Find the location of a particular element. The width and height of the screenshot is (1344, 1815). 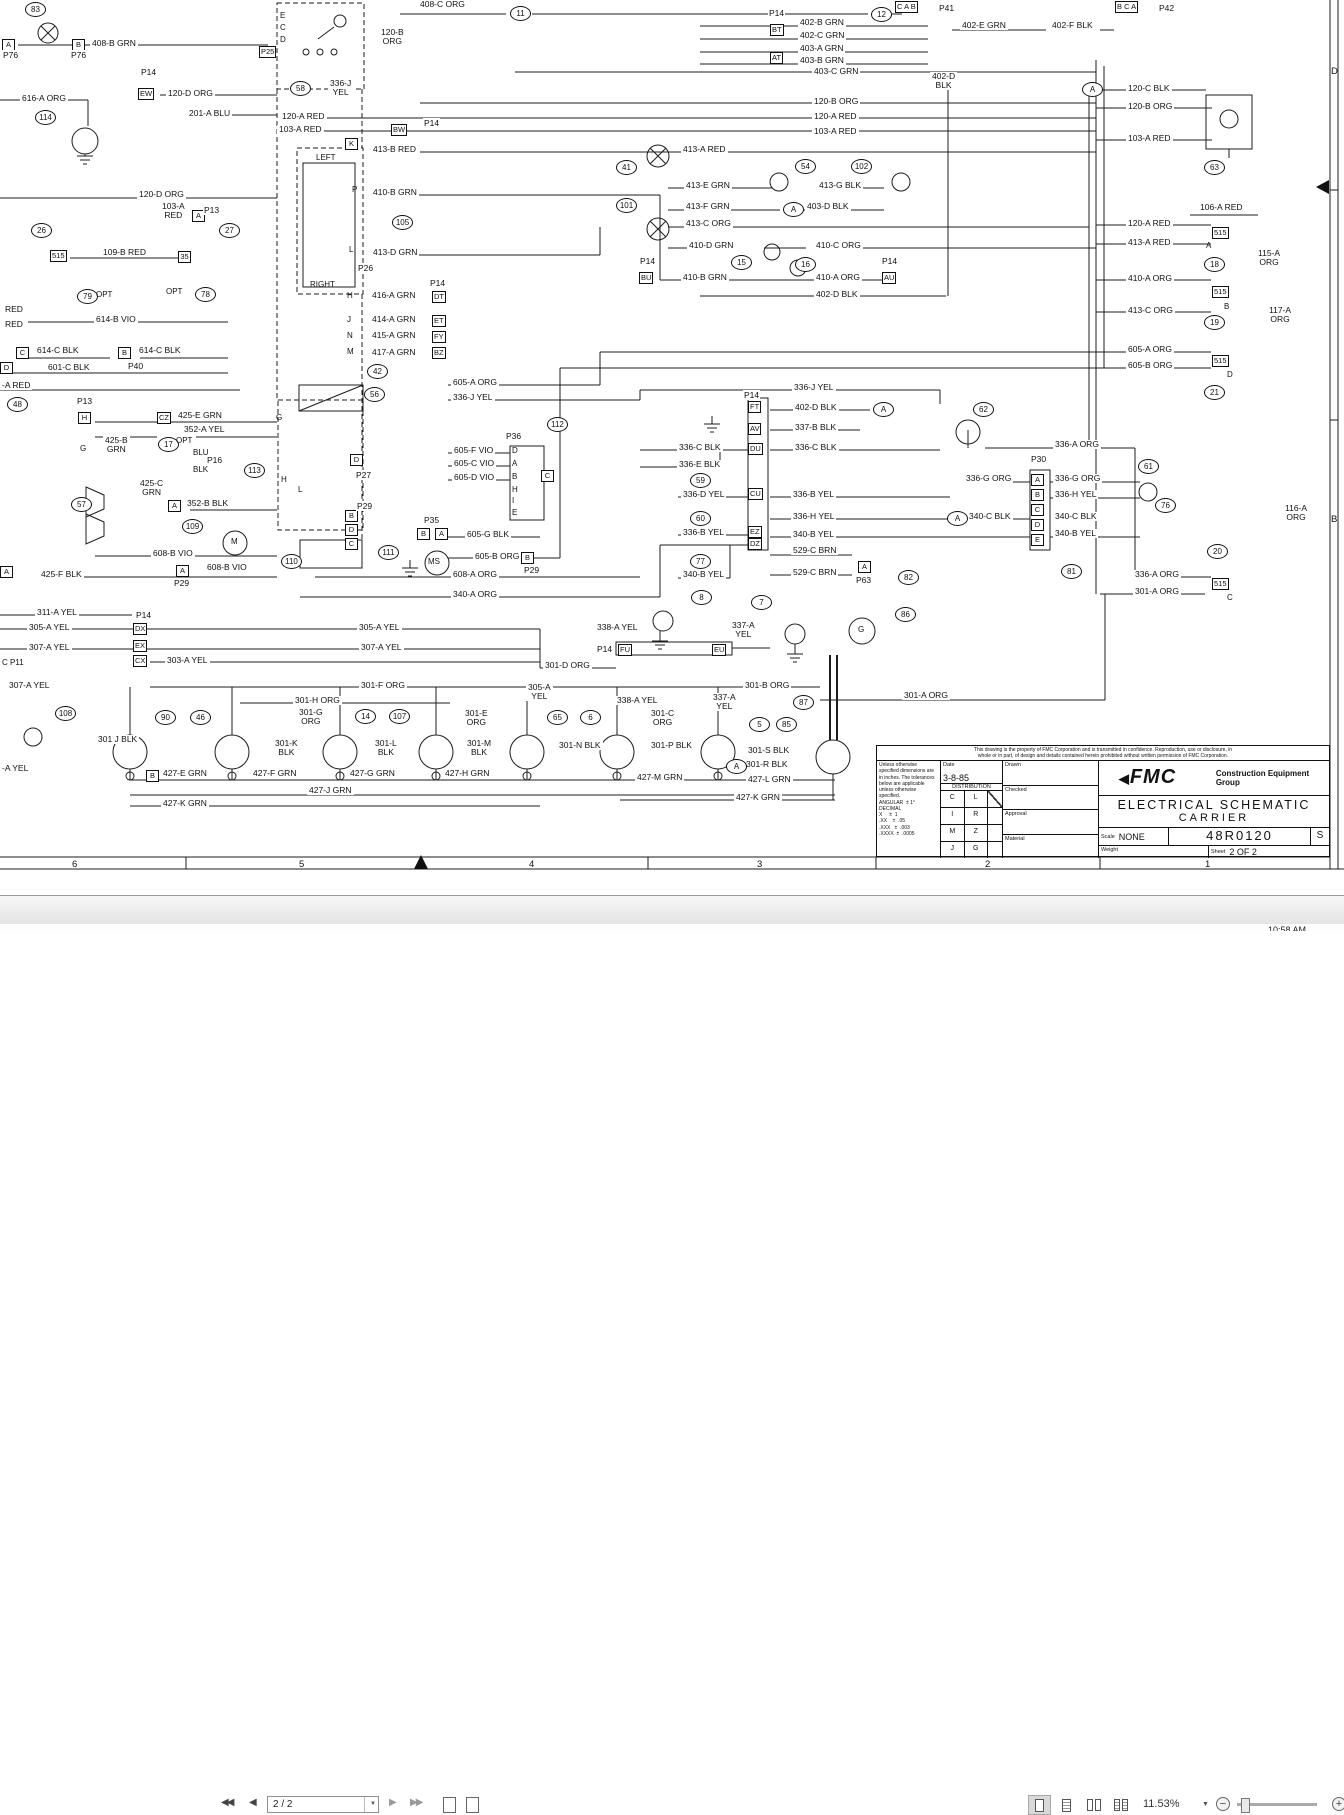

text-label: I is located at coordinates (513, 500).